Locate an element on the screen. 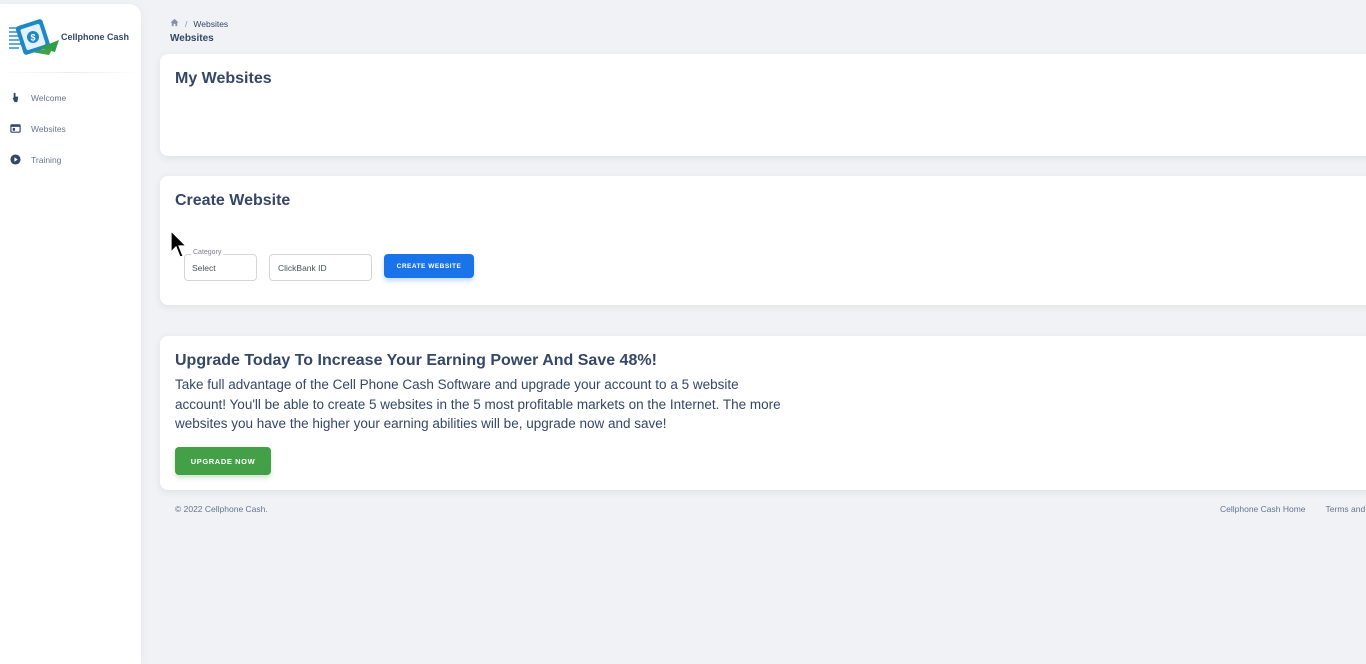 This screenshot has height=664, width=1366. web-icon is located at coordinates (15, 128).